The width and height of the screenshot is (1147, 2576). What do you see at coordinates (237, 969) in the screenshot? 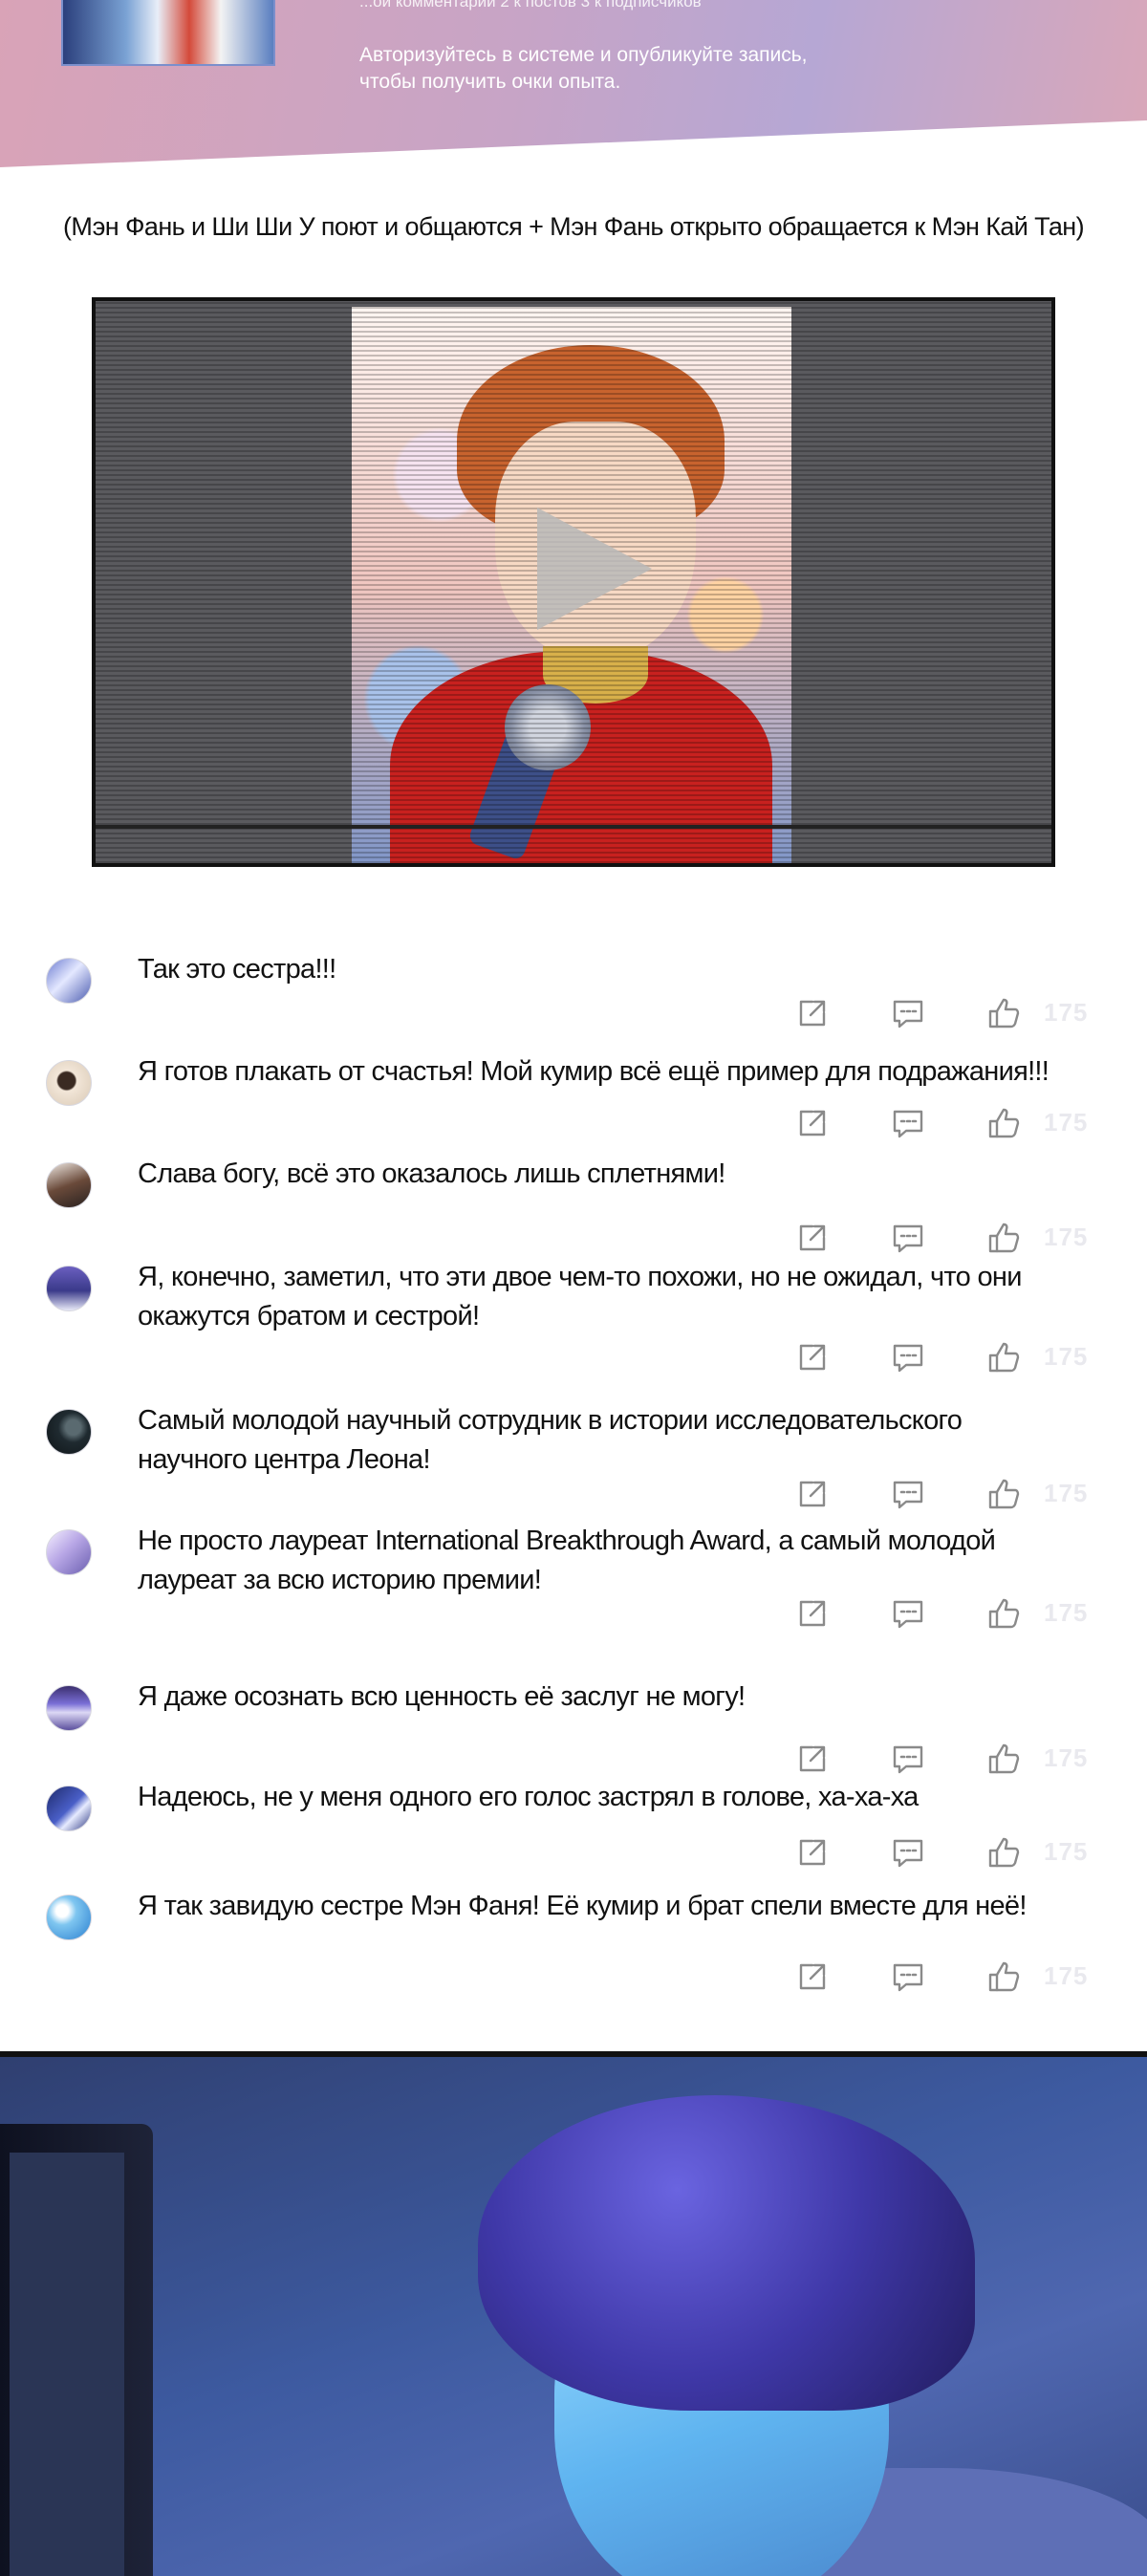
I see `comment-text: Так это сестра!!!` at bounding box center [237, 969].